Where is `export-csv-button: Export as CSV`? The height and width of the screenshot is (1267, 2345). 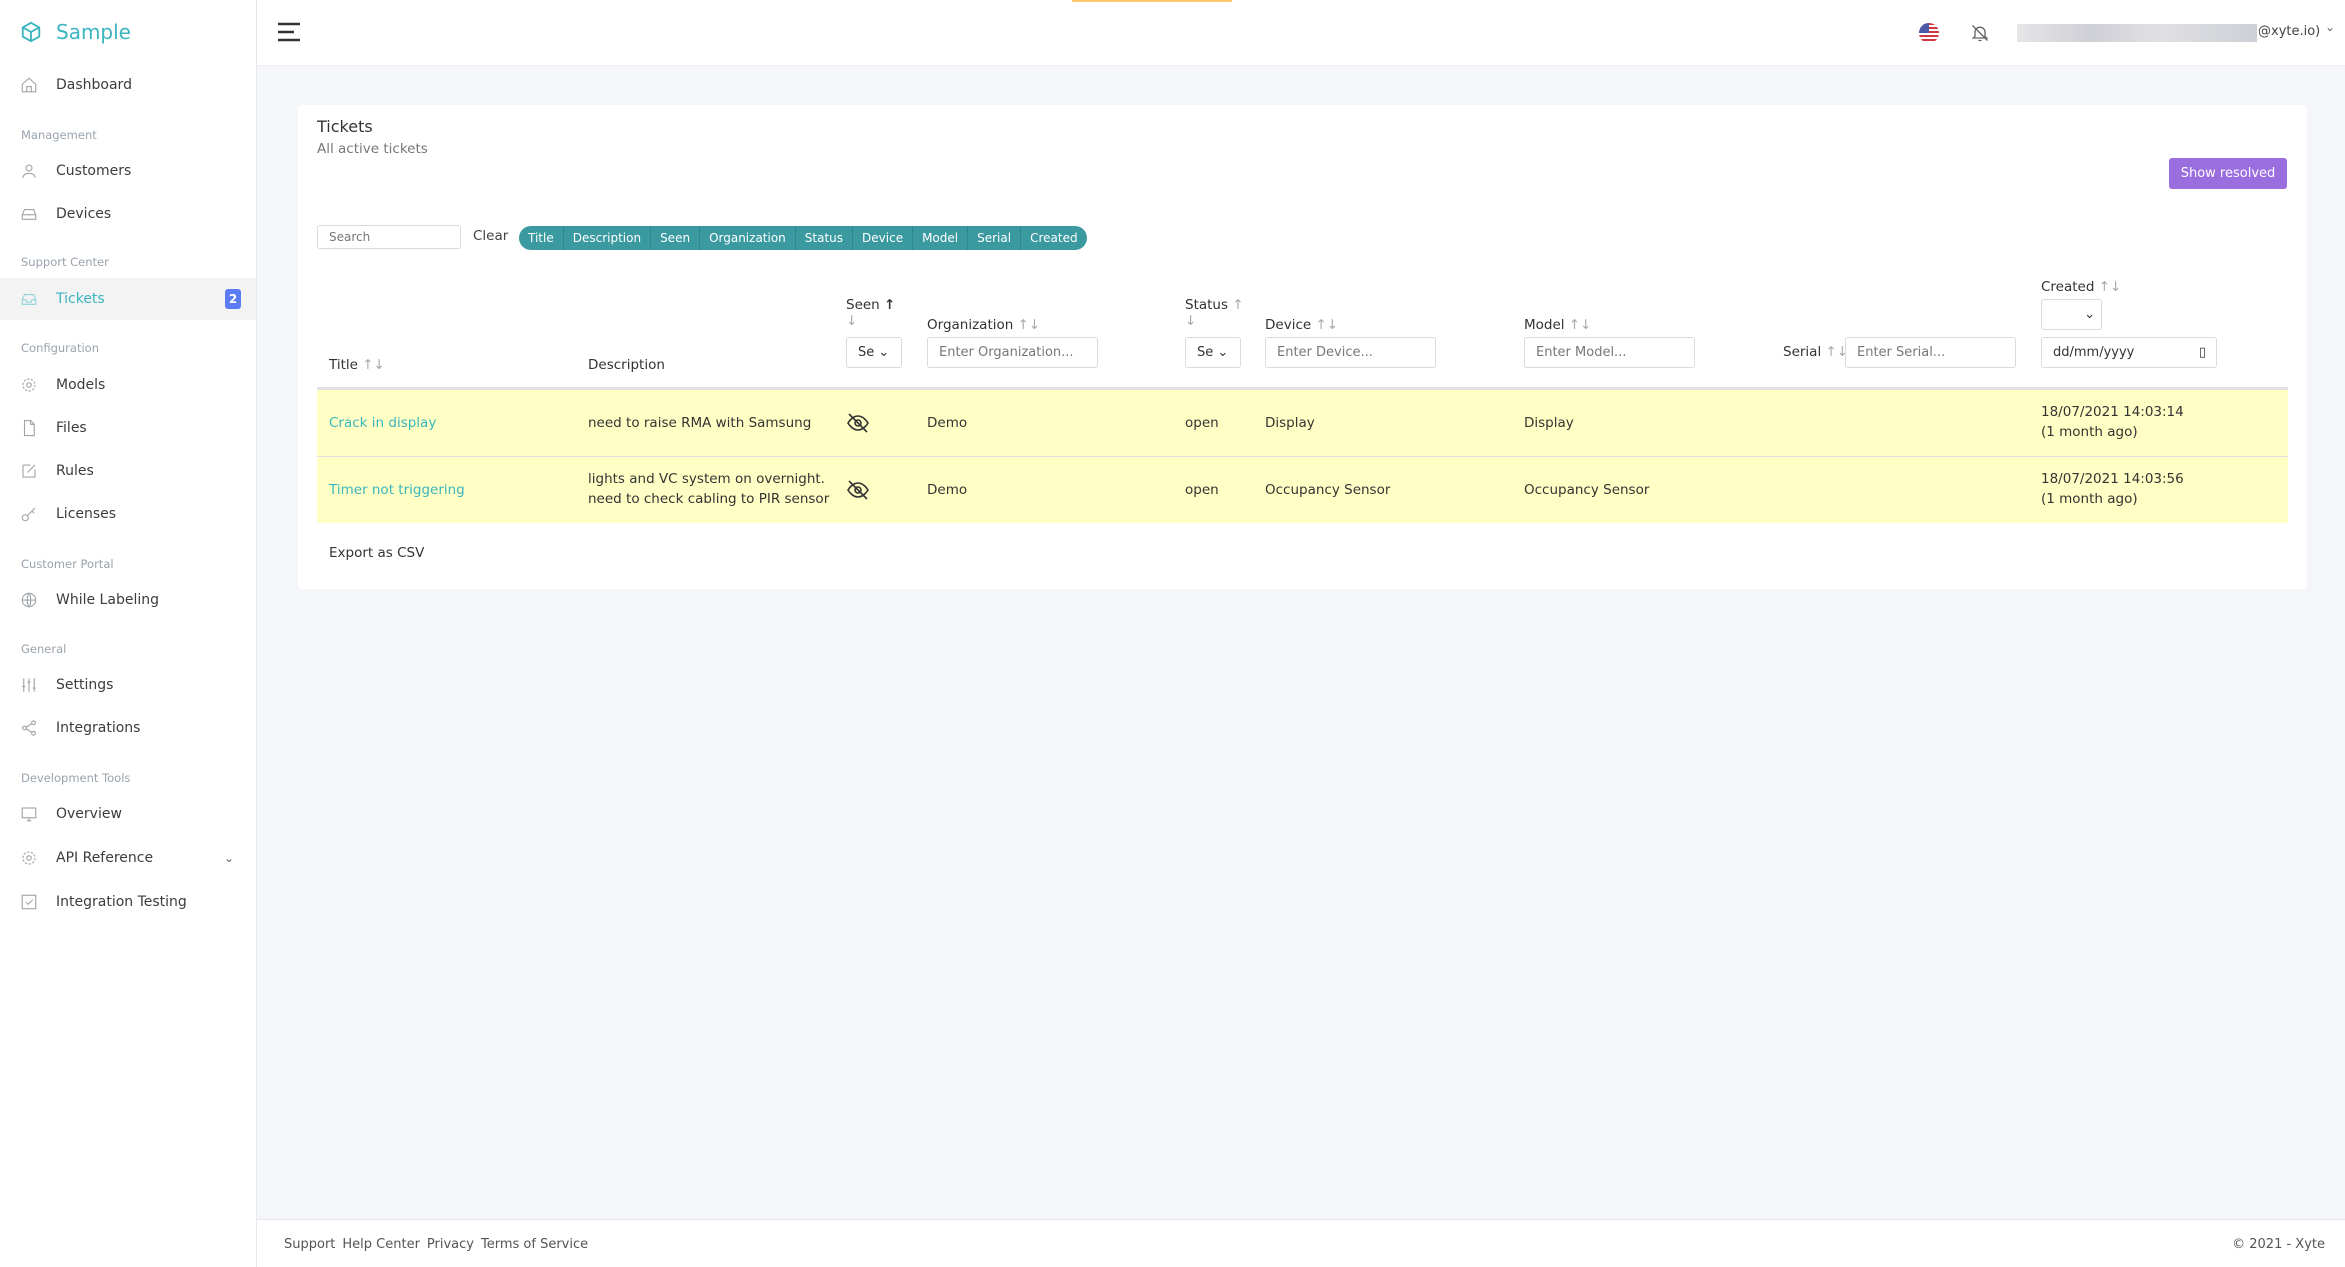 export-csv-button: Export as CSV is located at coordinates (376, 553).